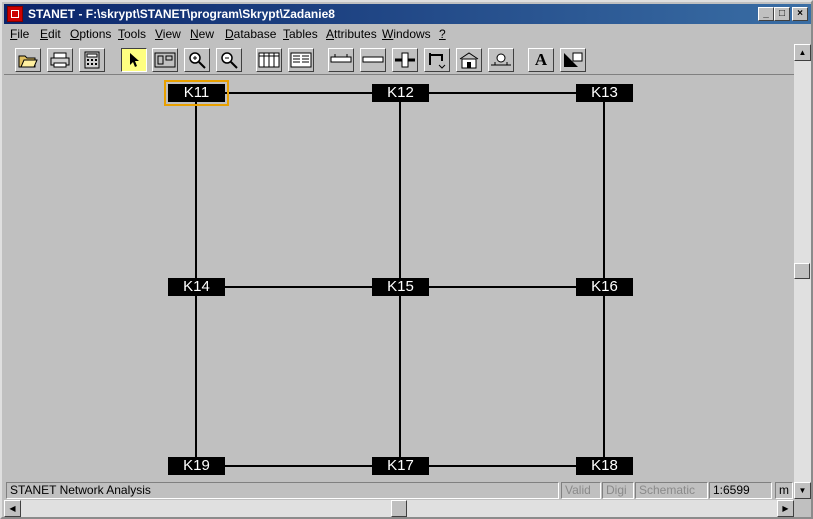 Image resolution: width=813 pixels, height=519 pixels. What do you see at coordinates (782, 14) in the screenshot?
I see `maximize-button: □` at bounding box center [782, 14].